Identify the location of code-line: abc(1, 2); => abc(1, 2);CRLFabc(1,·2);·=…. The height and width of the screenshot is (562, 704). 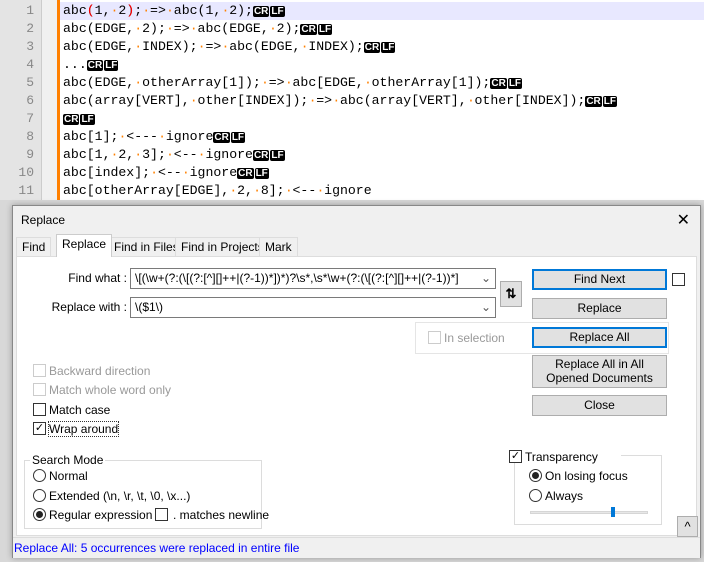
(174, 11).